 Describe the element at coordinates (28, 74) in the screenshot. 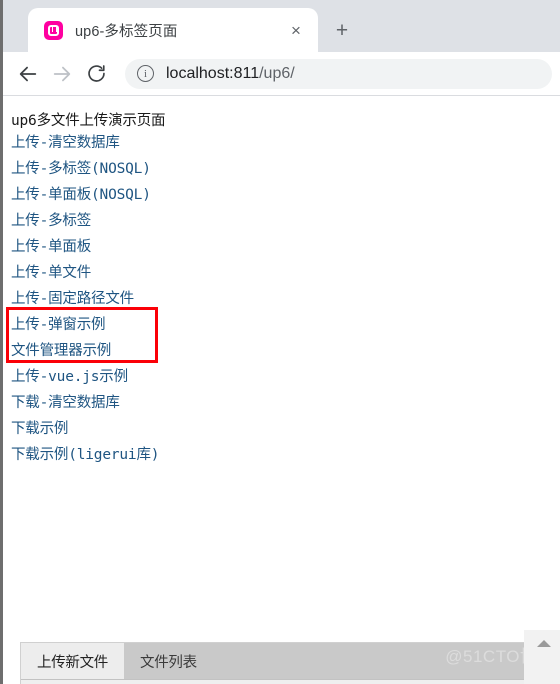

I see `back-icon` at that location.